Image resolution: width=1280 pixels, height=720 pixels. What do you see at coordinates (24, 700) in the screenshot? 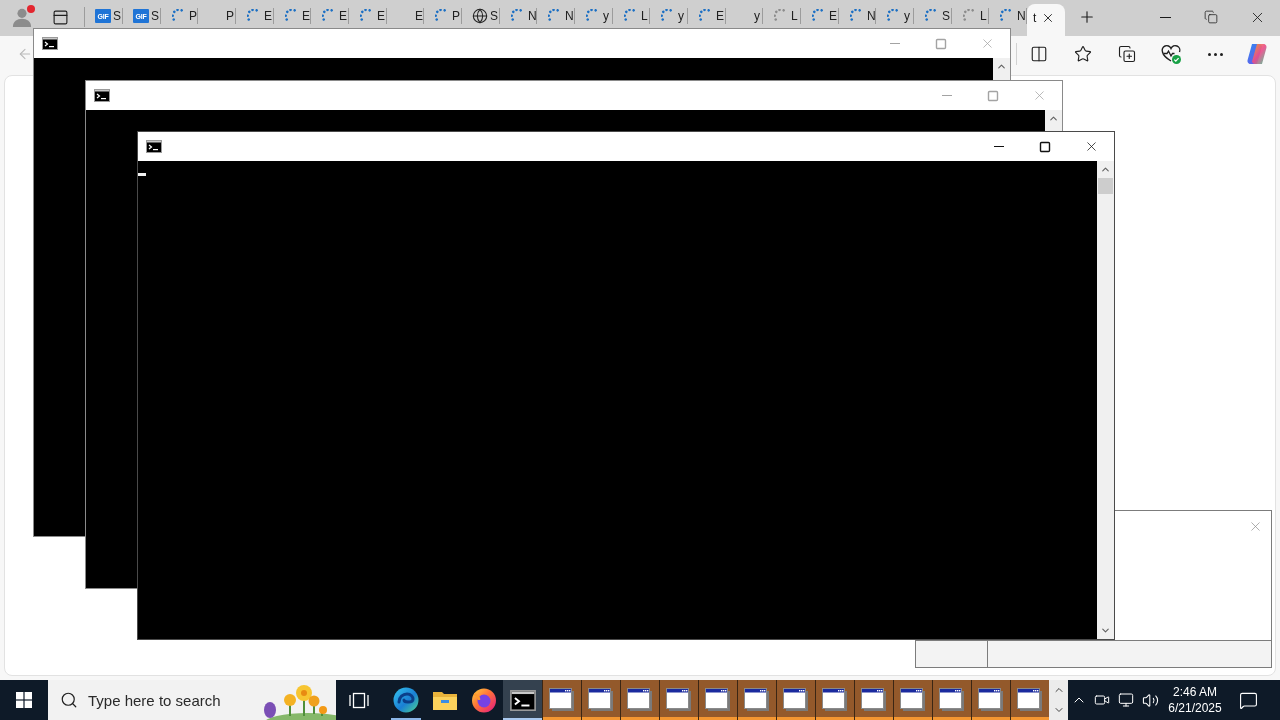
I see `windows-logo-icon` at bounding box center [24, 700].